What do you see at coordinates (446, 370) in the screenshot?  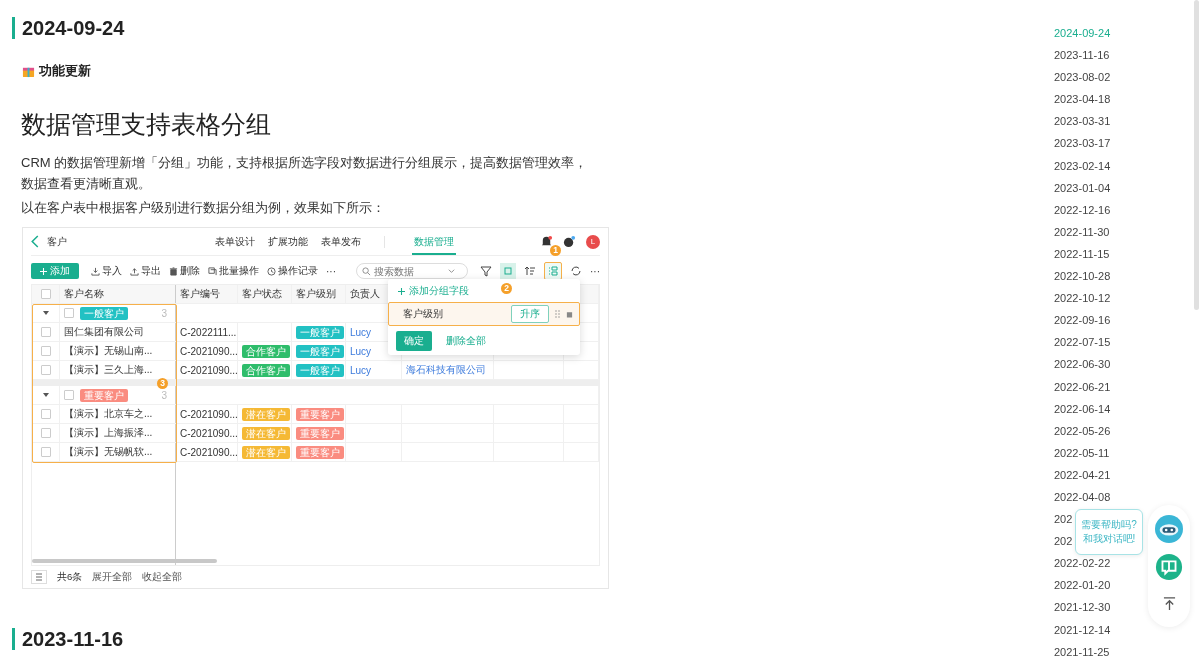 I see `company-link: 海石科技有限公司` at bounding box center [446, 370].